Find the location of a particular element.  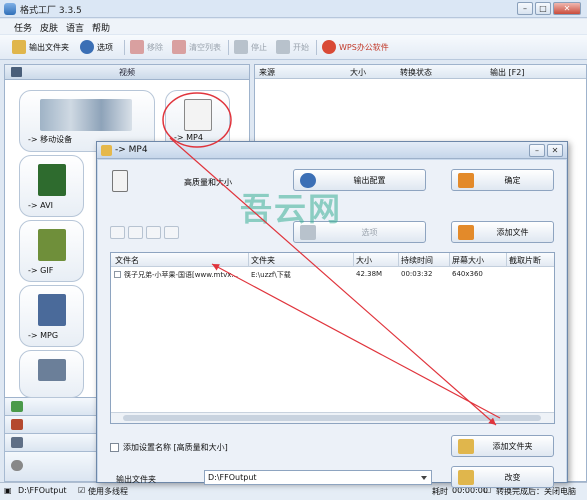

remove-icon is located at coordinates (137, 47).